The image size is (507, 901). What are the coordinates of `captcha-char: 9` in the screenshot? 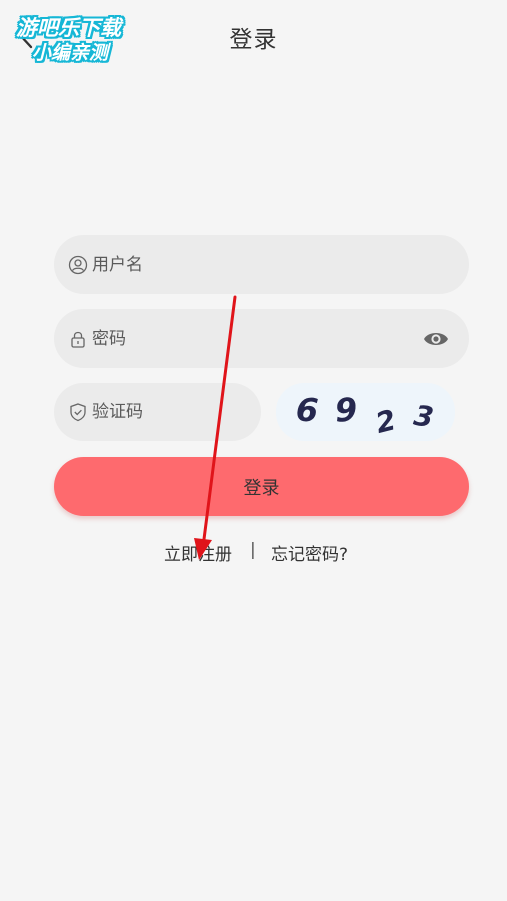 It's located at (346, 410).